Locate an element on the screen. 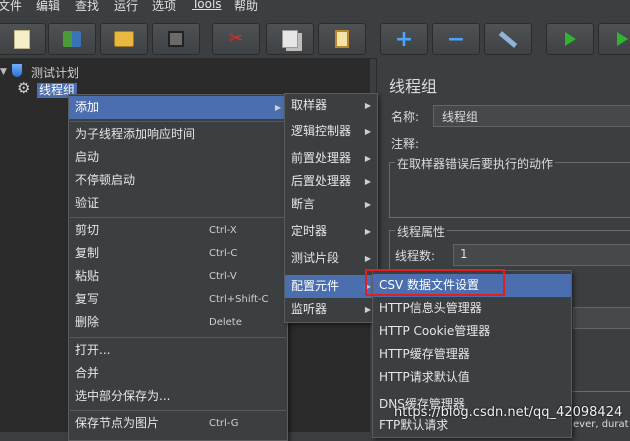  start-button is located at coordinates (570, 39).